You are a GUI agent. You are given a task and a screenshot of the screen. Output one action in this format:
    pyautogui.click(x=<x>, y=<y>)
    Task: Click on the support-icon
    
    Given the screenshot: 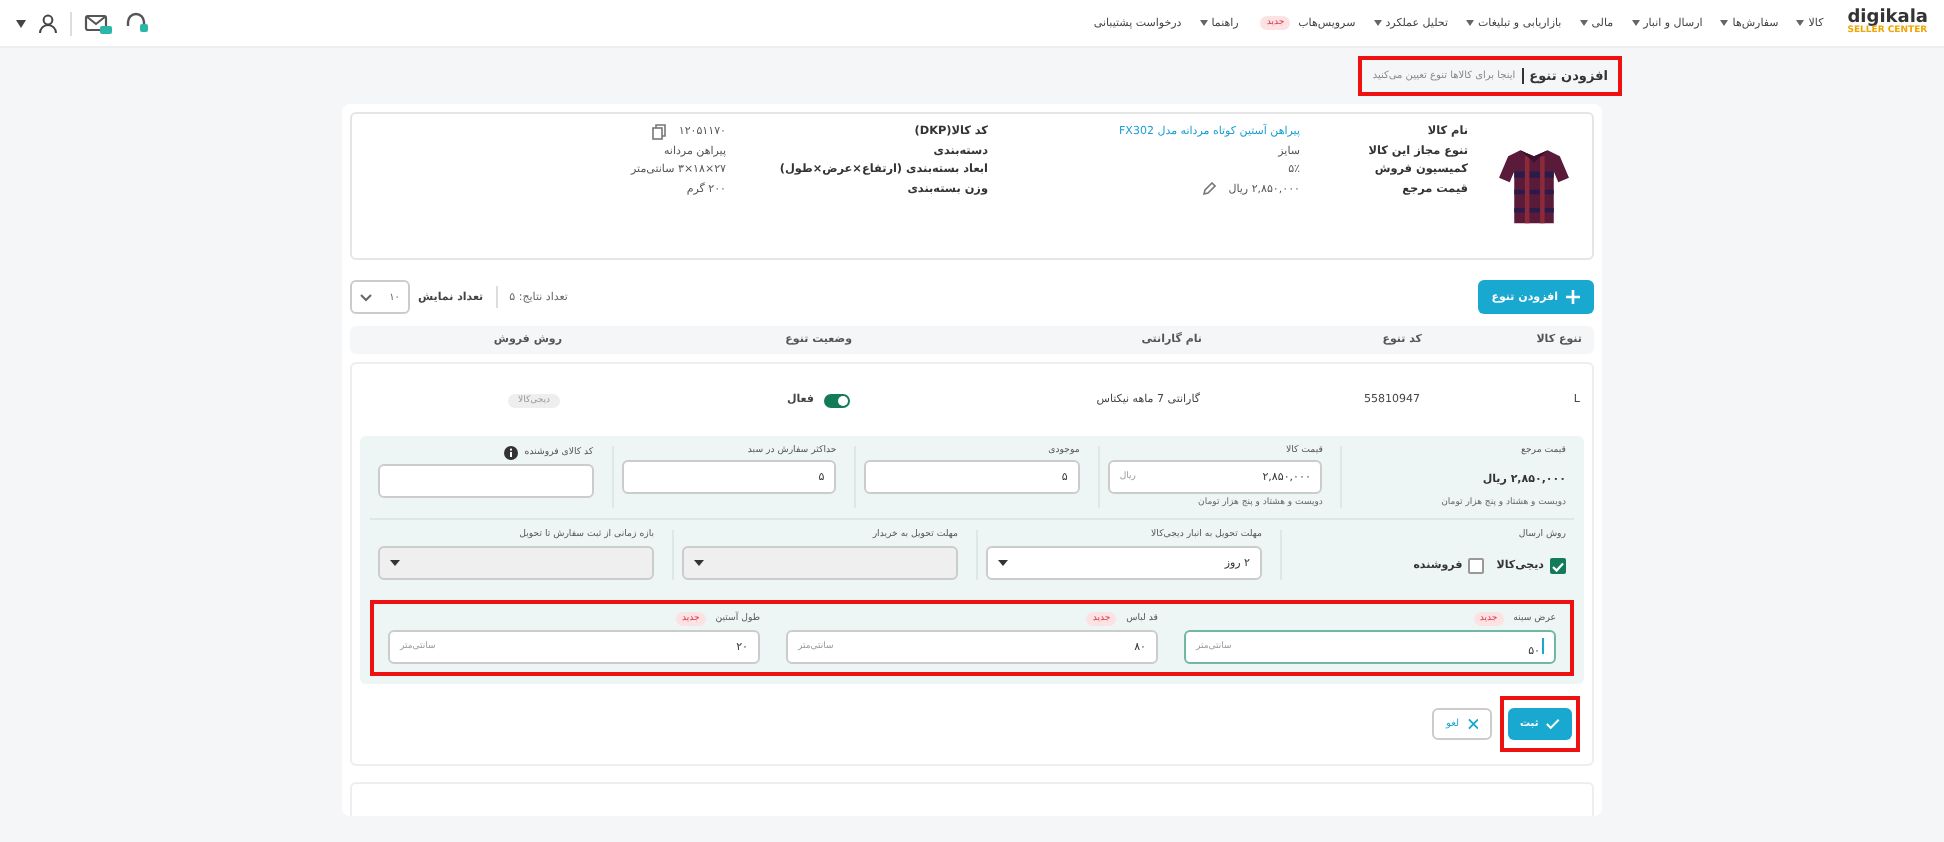 What is the action you would take?
    pyautogui.click(x=137, y=23)
    